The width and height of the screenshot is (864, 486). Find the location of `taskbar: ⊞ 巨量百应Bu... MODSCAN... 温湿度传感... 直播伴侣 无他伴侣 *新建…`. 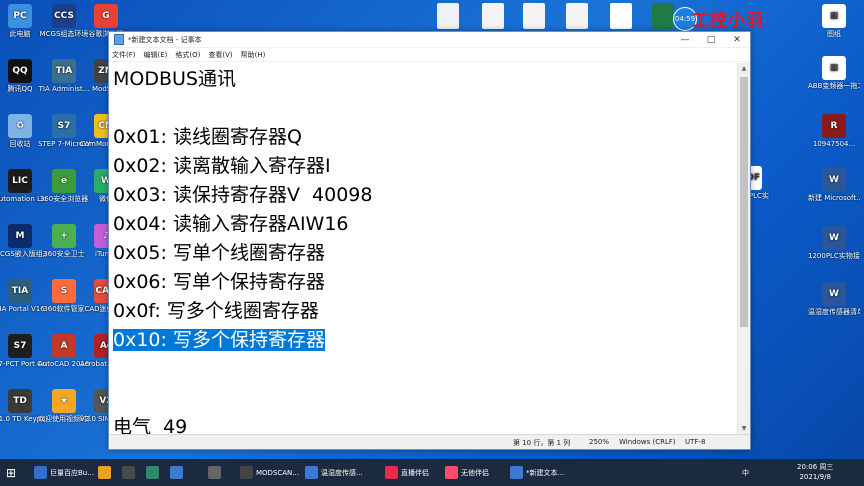

taskbar: ⊞ 巨量百应Bu... MODSCAN... 温湿度传感... 直播伴侣 无他伴侣 *新建… is located at coordinates (432, 472).